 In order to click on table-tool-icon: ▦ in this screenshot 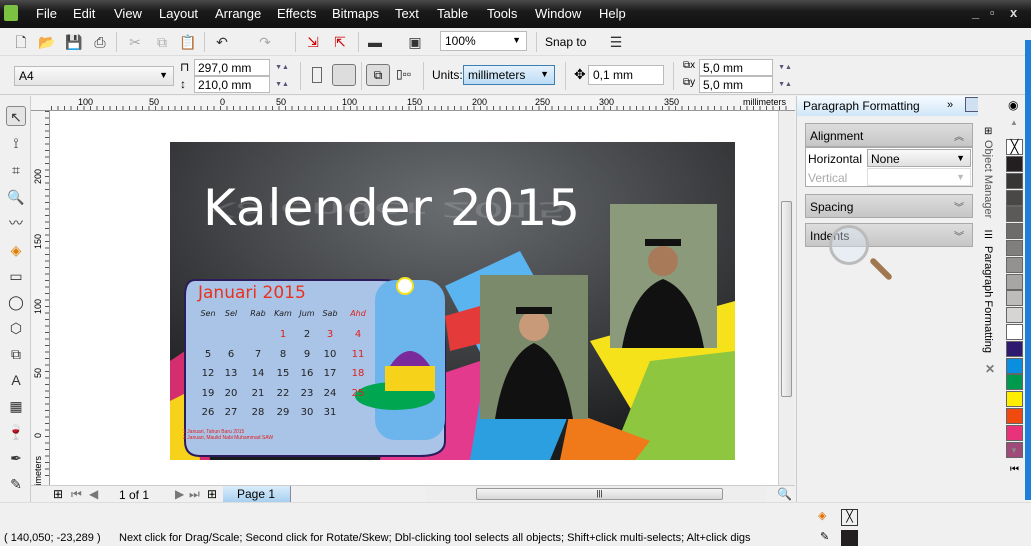, I will do `click(16, 406)`.